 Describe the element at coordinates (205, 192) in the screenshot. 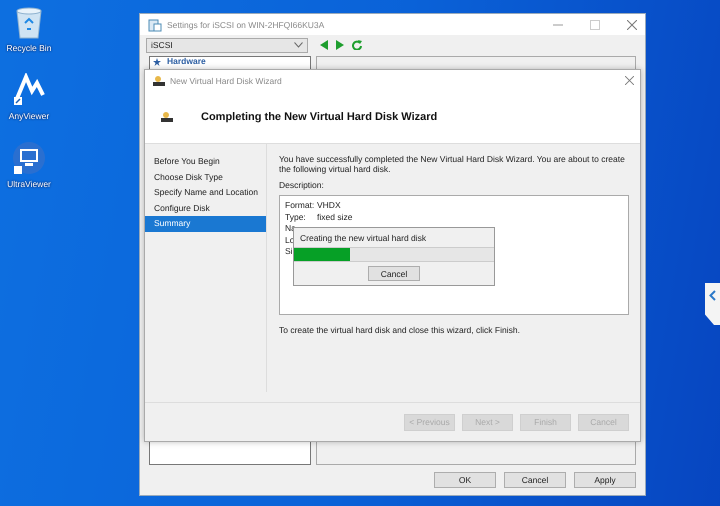

I see `wizard-step: Specify Name and Location` at that location.